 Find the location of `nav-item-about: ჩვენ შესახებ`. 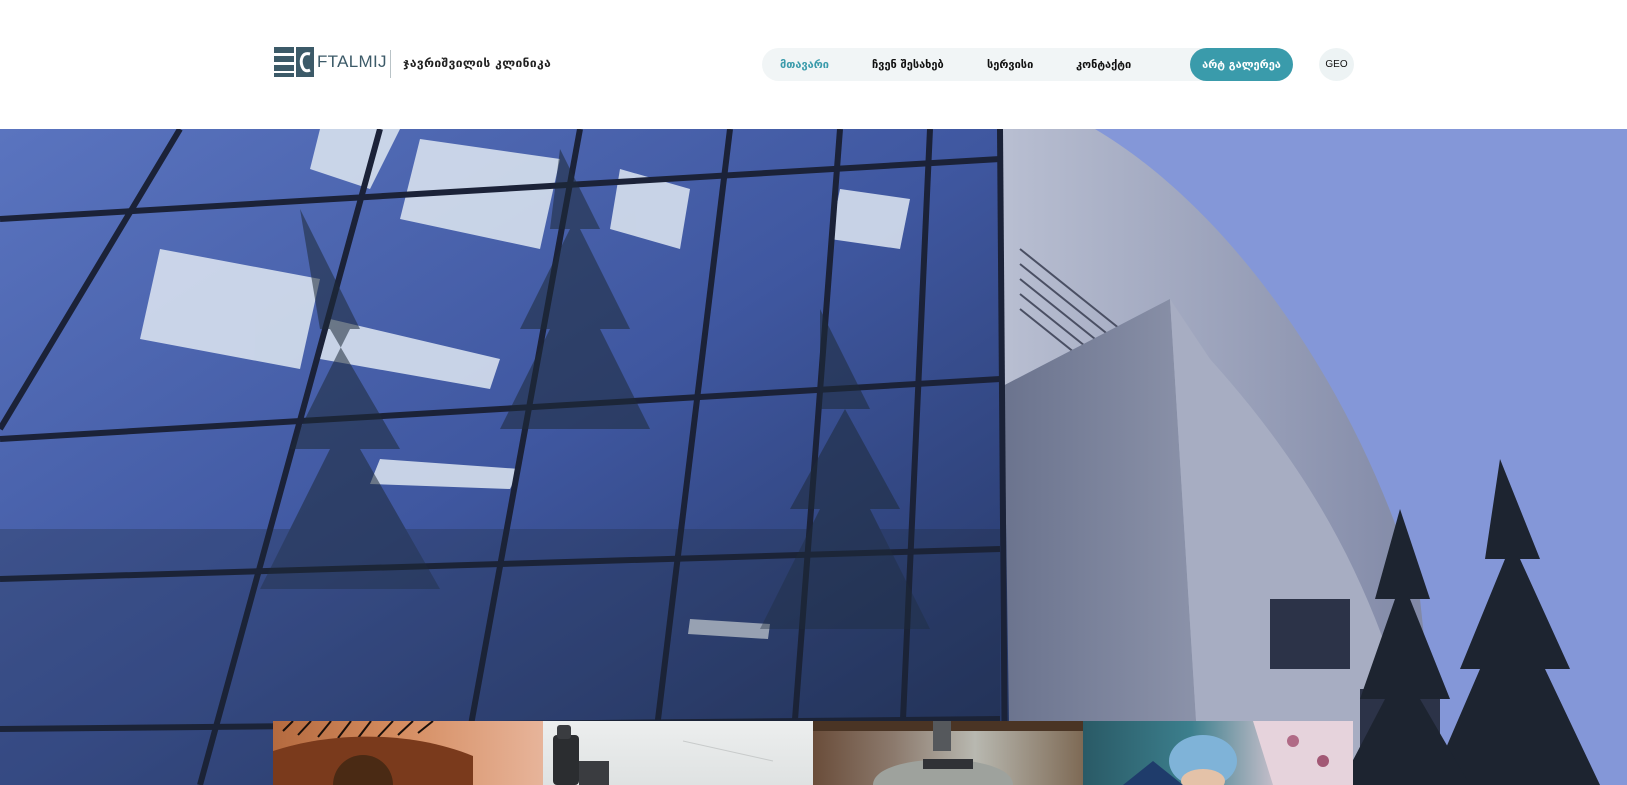

nav-item-about: ჩვენ შესახებ is located at coordinates (908, 64).